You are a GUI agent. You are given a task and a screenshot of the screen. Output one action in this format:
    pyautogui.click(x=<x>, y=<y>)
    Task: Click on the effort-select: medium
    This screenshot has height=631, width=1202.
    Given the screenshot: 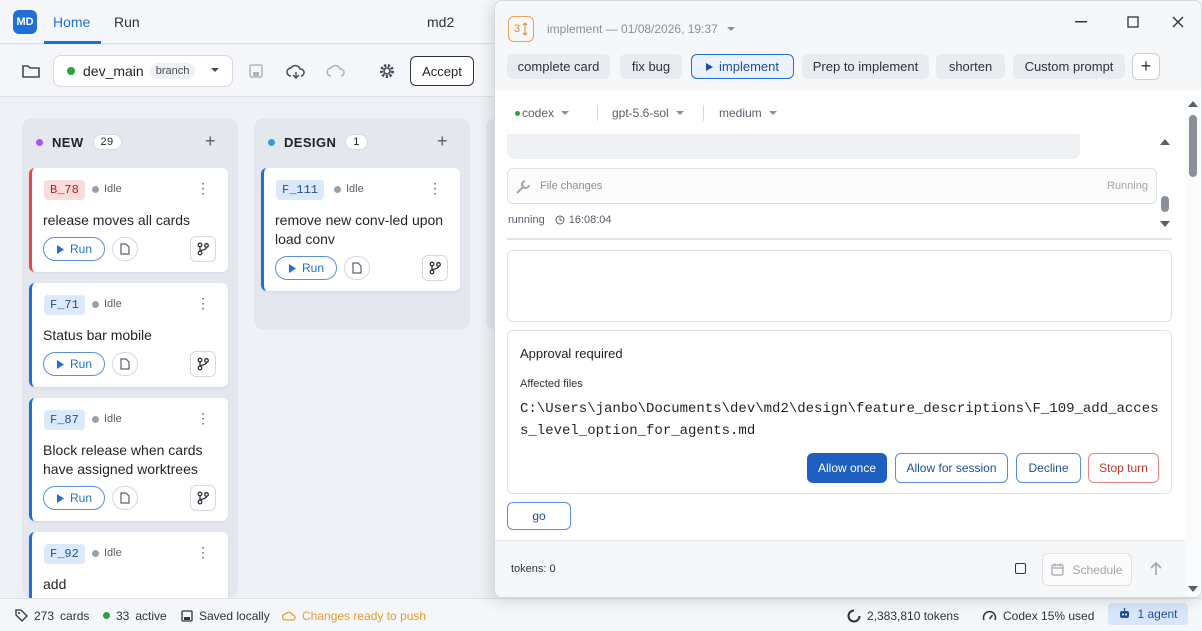 What is the action you would take?
    pyautogui.click(x=748, y=113)
    